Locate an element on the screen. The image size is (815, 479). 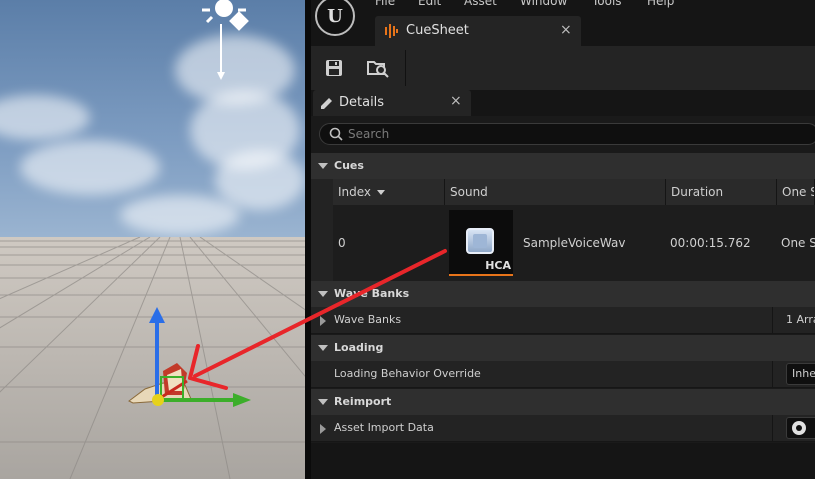
sound-thumbnail: HCA is located at coordinates (481, 243).